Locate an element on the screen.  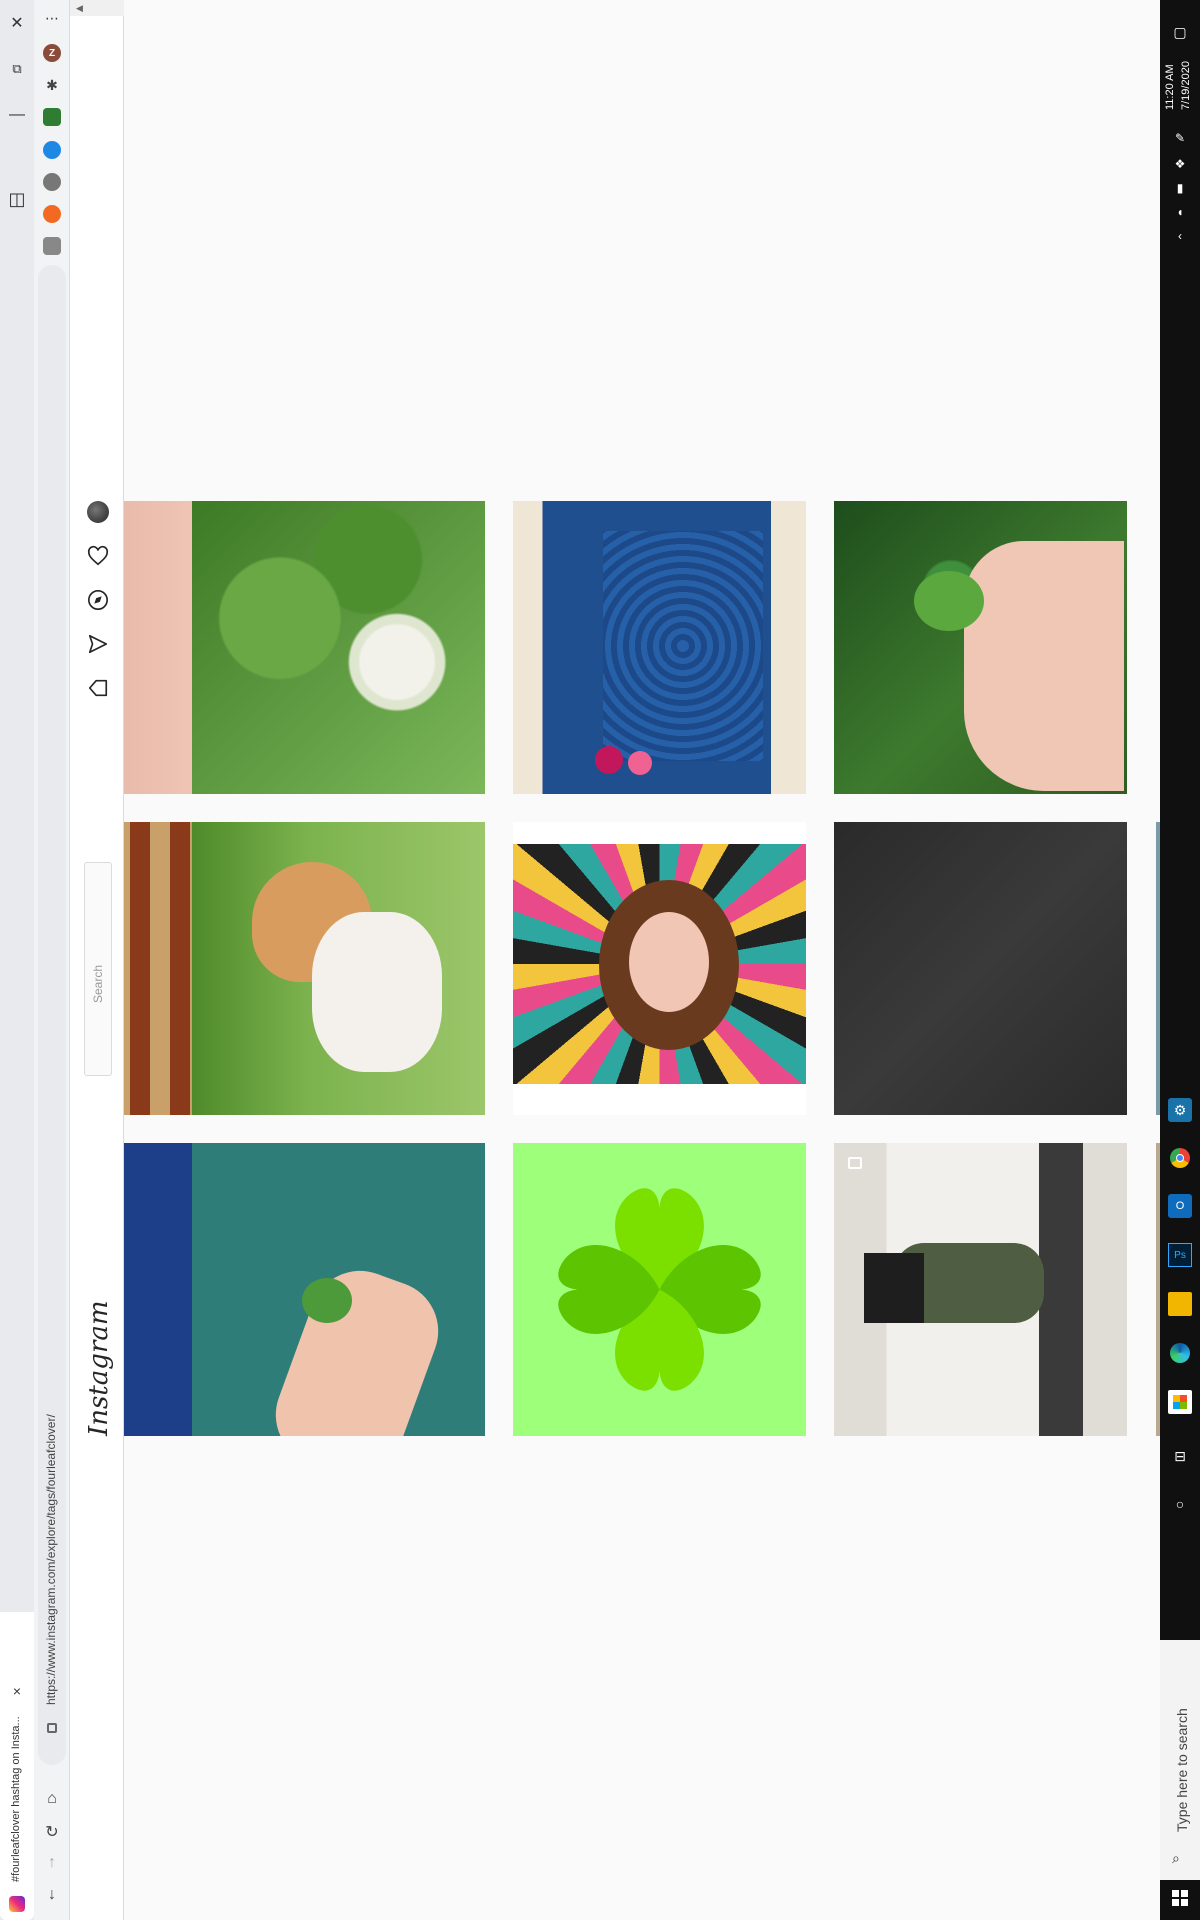
grid-post-r2c2 is located at coordinates (659, 968).